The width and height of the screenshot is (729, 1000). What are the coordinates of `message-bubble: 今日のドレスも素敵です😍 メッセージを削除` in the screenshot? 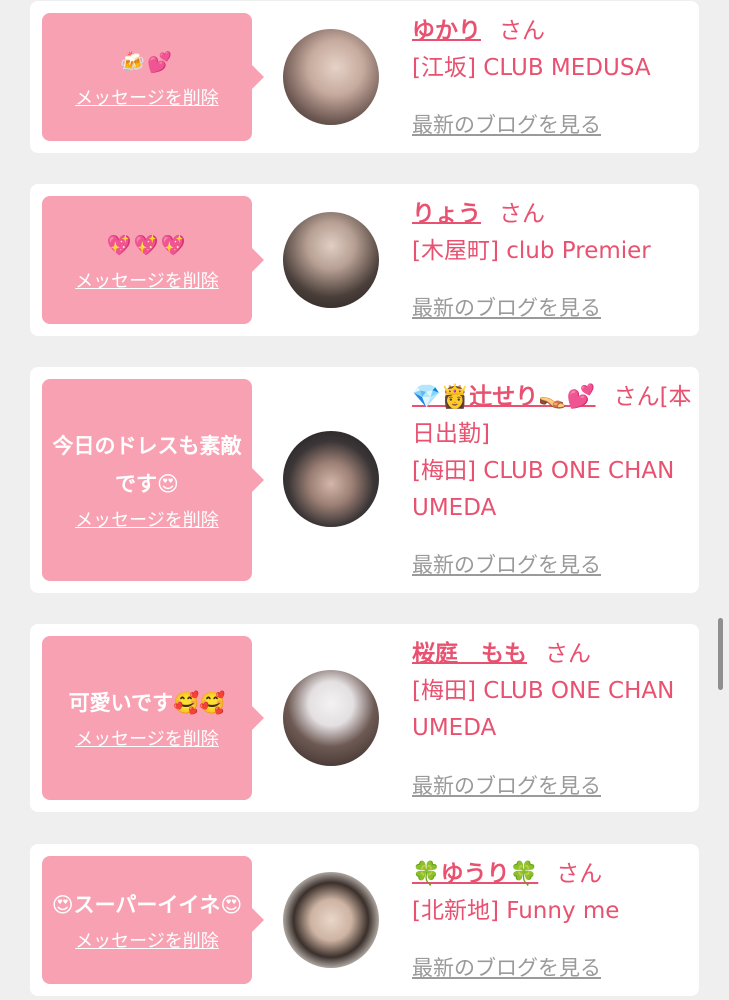 It's located at (153, 480).